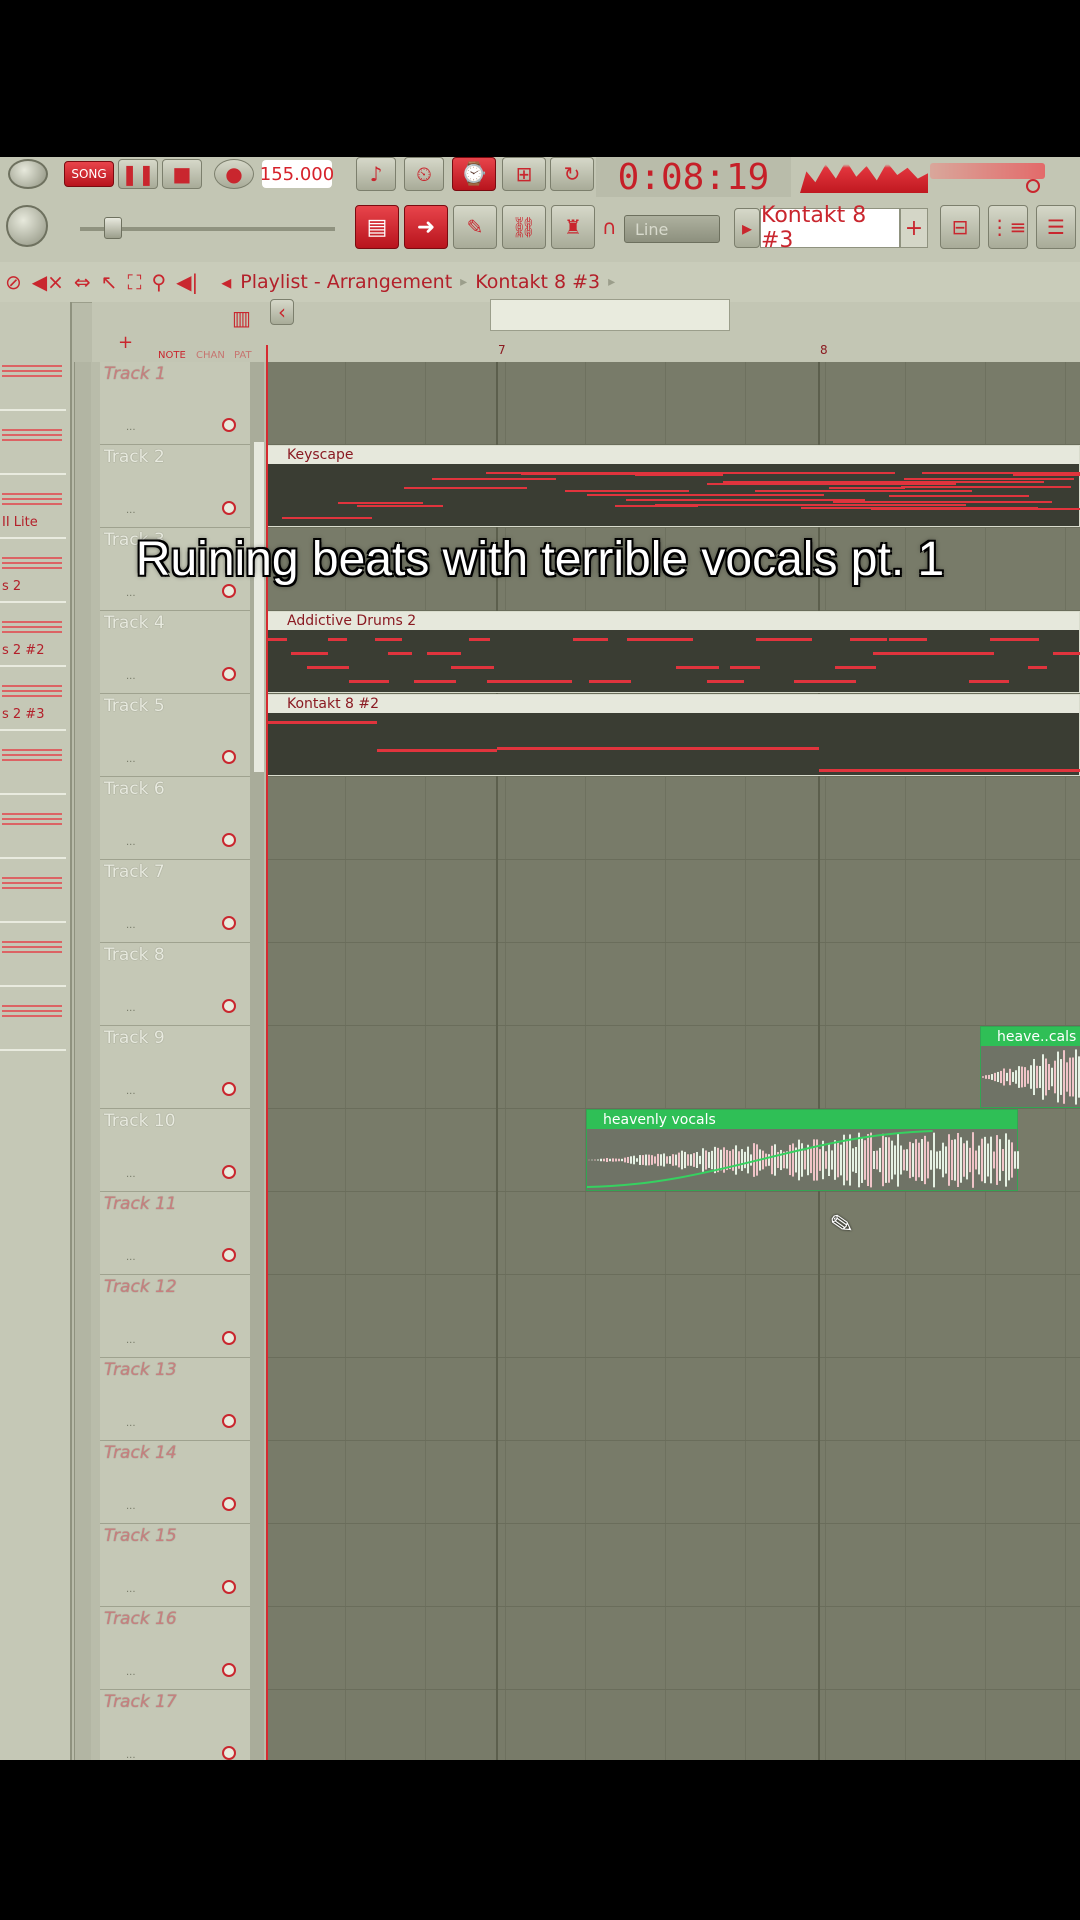  I want to click on breadcrumb-playlist: Playlist - Arrangement, so click(346, 282).